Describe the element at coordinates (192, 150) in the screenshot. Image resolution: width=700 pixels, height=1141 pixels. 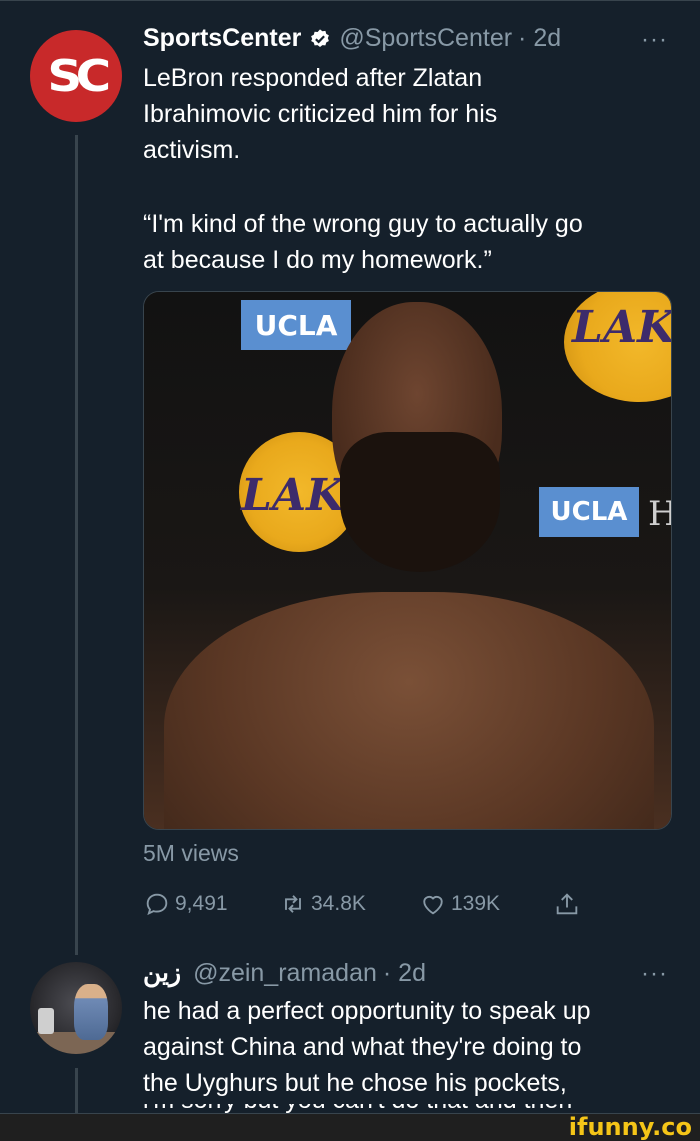
I see `tweet1-text-line: activism.` at that location.